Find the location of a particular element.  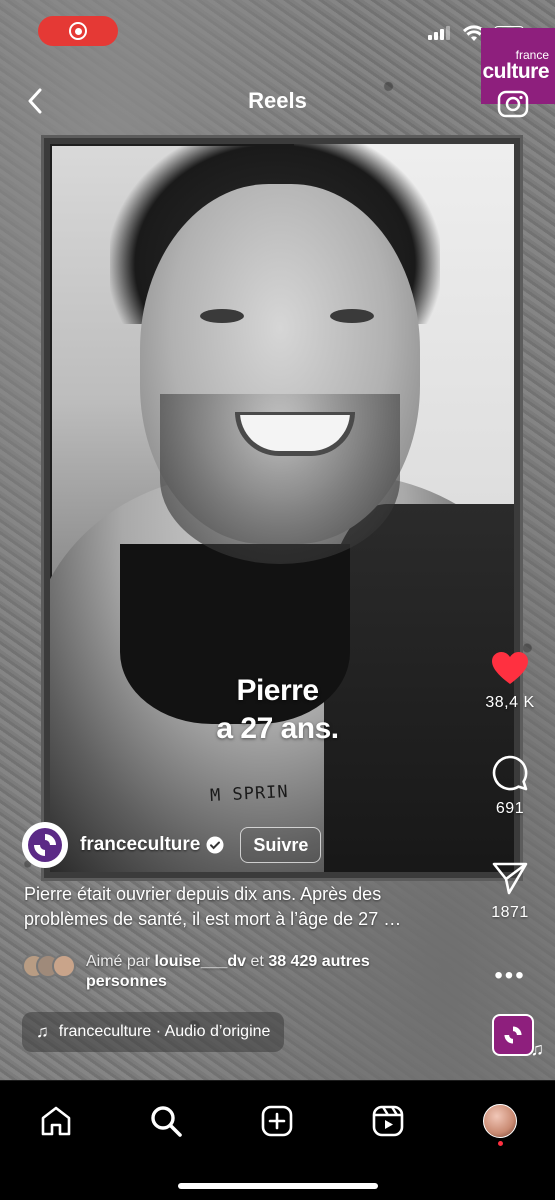

audio-thumbnail: ♫ is located at coordinates (518, 1036).